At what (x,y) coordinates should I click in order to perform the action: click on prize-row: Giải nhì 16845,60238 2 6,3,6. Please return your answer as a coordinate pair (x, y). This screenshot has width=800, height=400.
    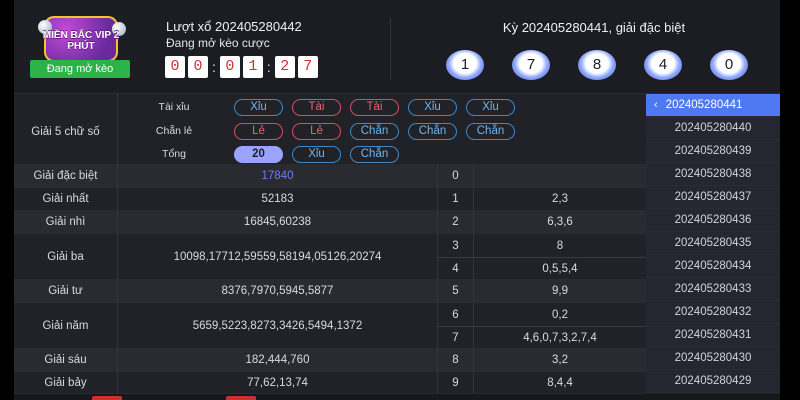
    Looking at the image, I should click on (330, 222).